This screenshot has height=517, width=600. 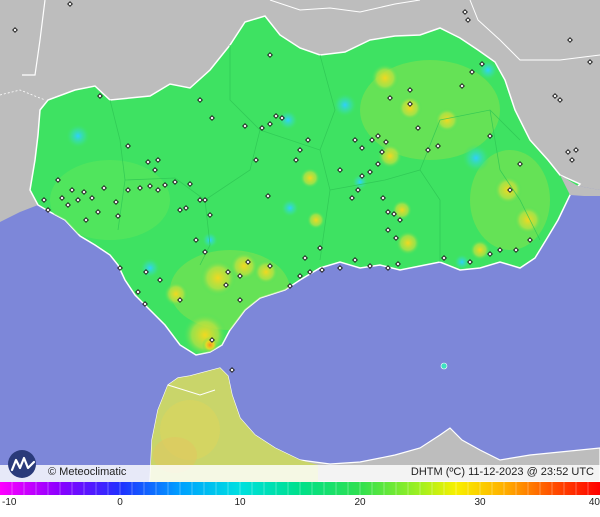 I want to click on map-title: DHTM (ºC) 11-12-2023 @ 23:52 UTC, so click(x=502, y=472).